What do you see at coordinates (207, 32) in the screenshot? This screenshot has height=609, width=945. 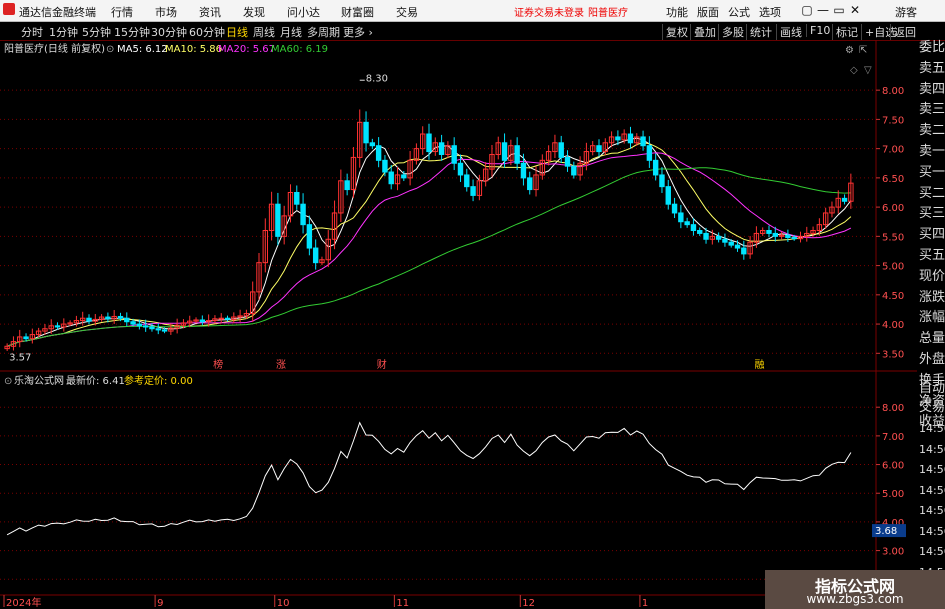 I see `period-60min: 60分钟` at bounding box center [207, 32].